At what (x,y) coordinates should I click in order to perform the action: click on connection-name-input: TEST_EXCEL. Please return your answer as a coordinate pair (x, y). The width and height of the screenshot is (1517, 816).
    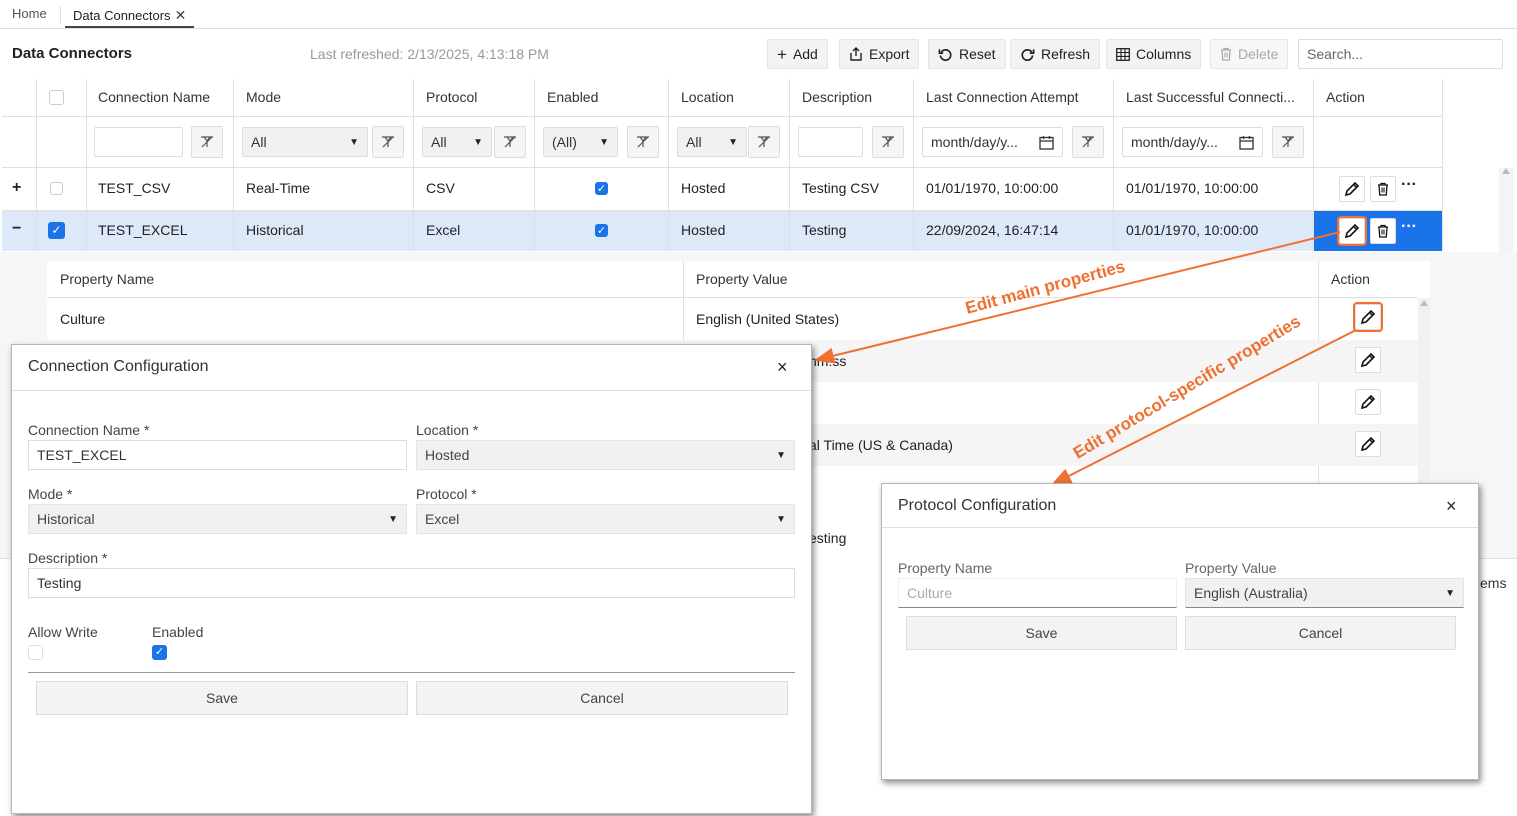
    Looking at the image, I should click on (217, 455).